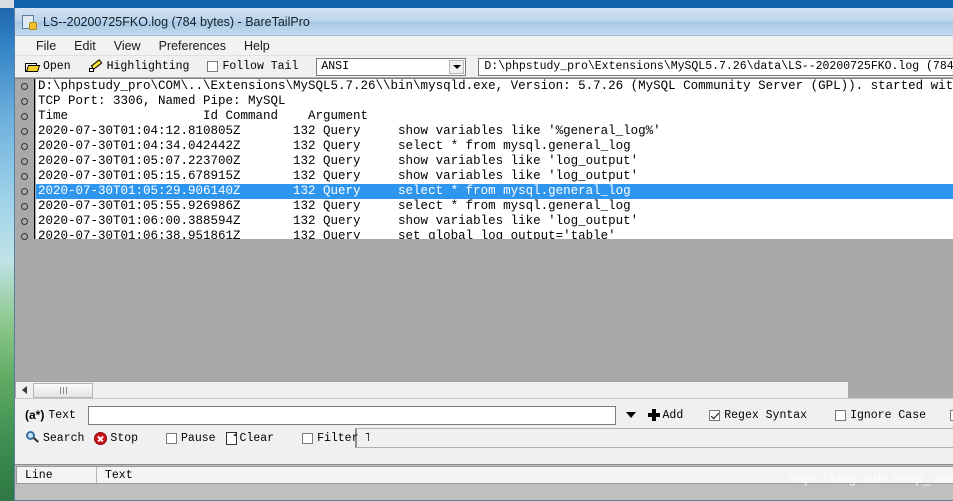 This screenshot has height=501, width=953. Describe the element at coordinates (29, 22) in the screenshot. I see `log-file-icon` at that location.